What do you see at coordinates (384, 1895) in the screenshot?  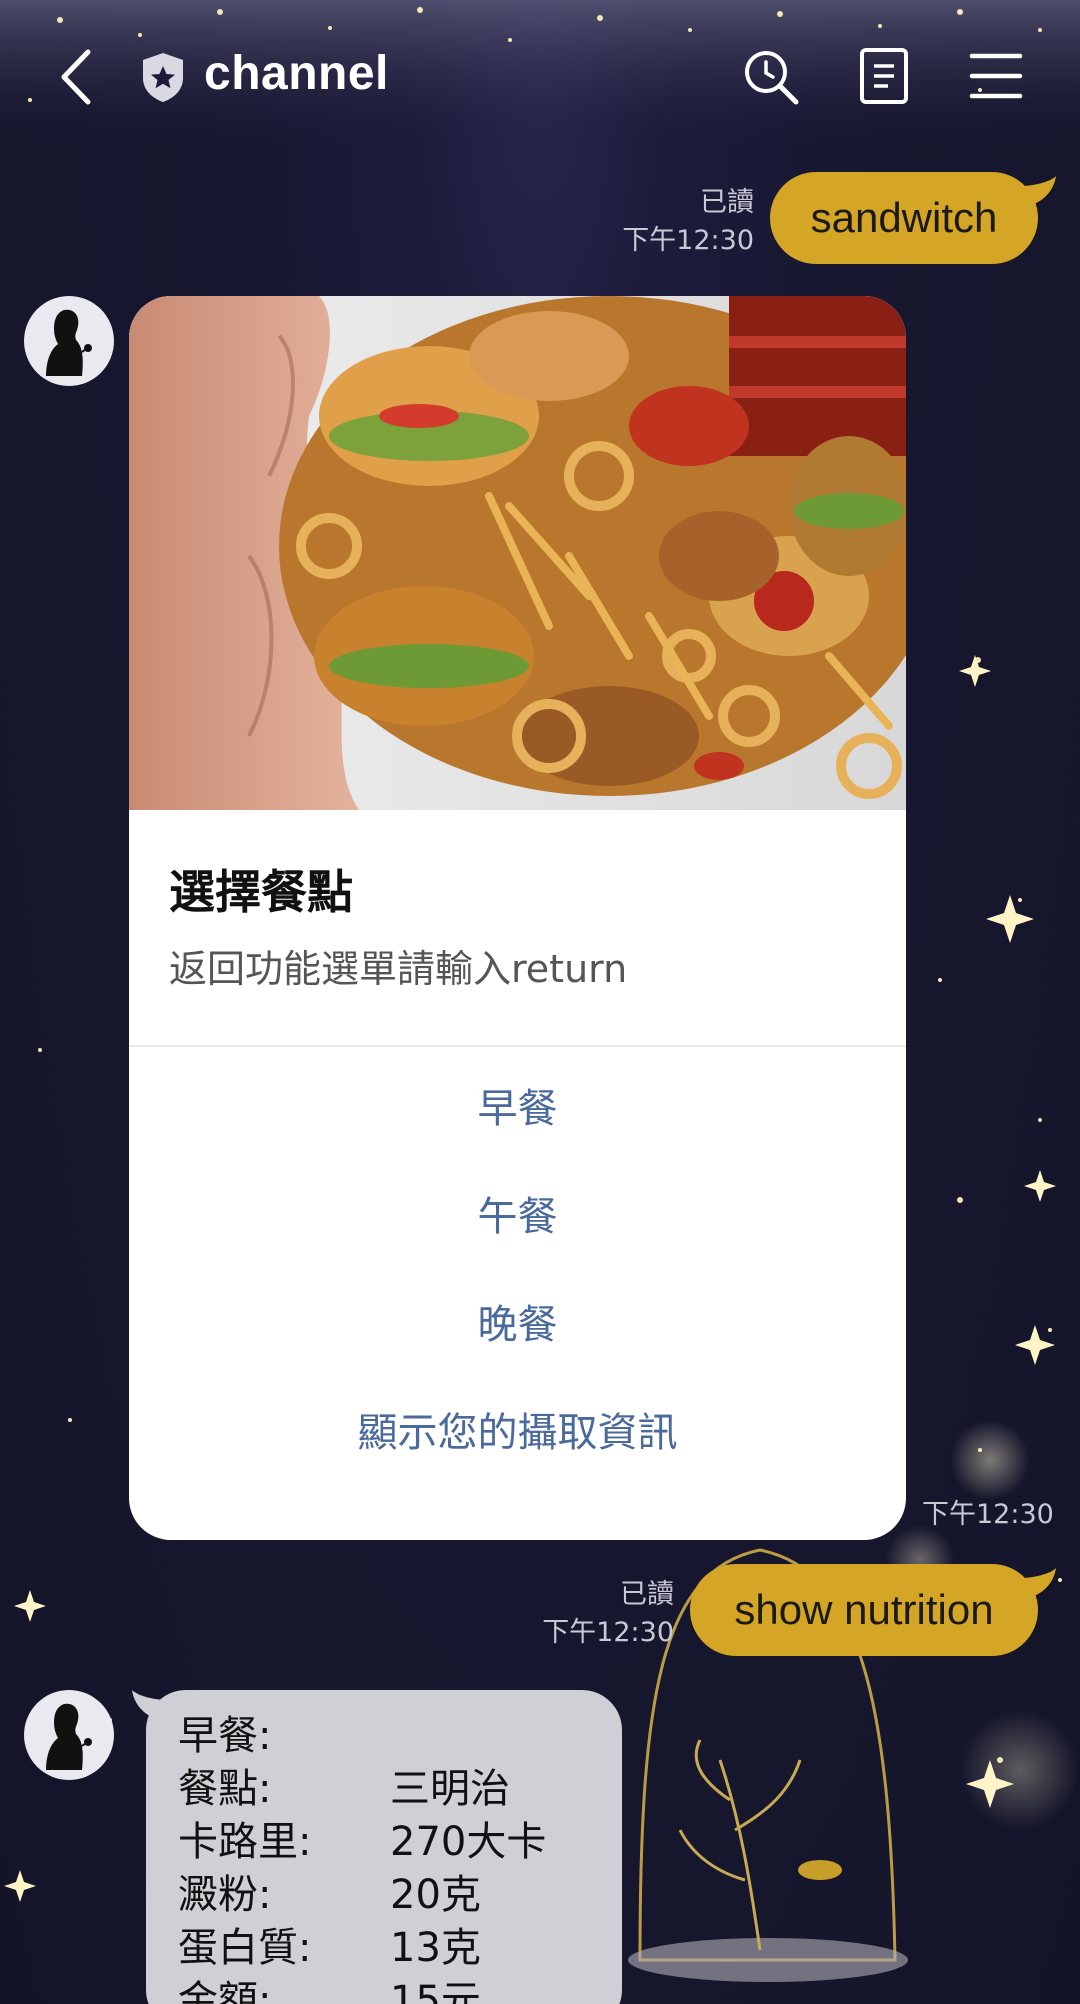 I see `nutrition-row: 澱粉: 20克` at bounding box center [384, 1895].